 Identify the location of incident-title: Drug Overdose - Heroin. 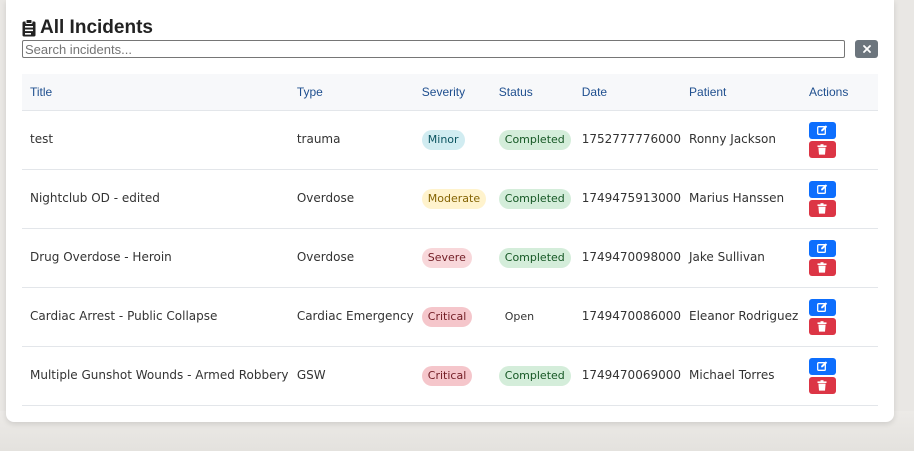
(101, 257).